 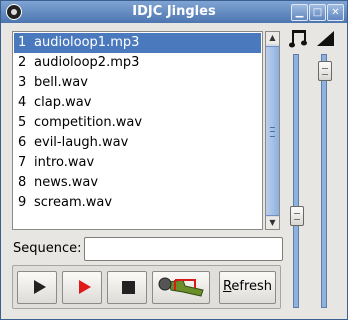 I want to click on music-note-icon, so click(x=298, y=39).